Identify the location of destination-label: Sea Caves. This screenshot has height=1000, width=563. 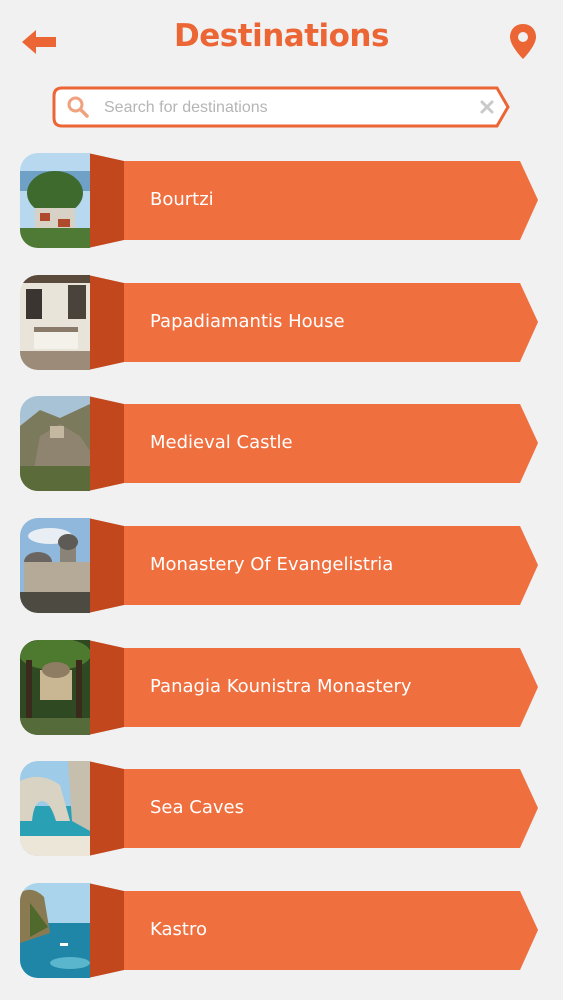
(197, 807).